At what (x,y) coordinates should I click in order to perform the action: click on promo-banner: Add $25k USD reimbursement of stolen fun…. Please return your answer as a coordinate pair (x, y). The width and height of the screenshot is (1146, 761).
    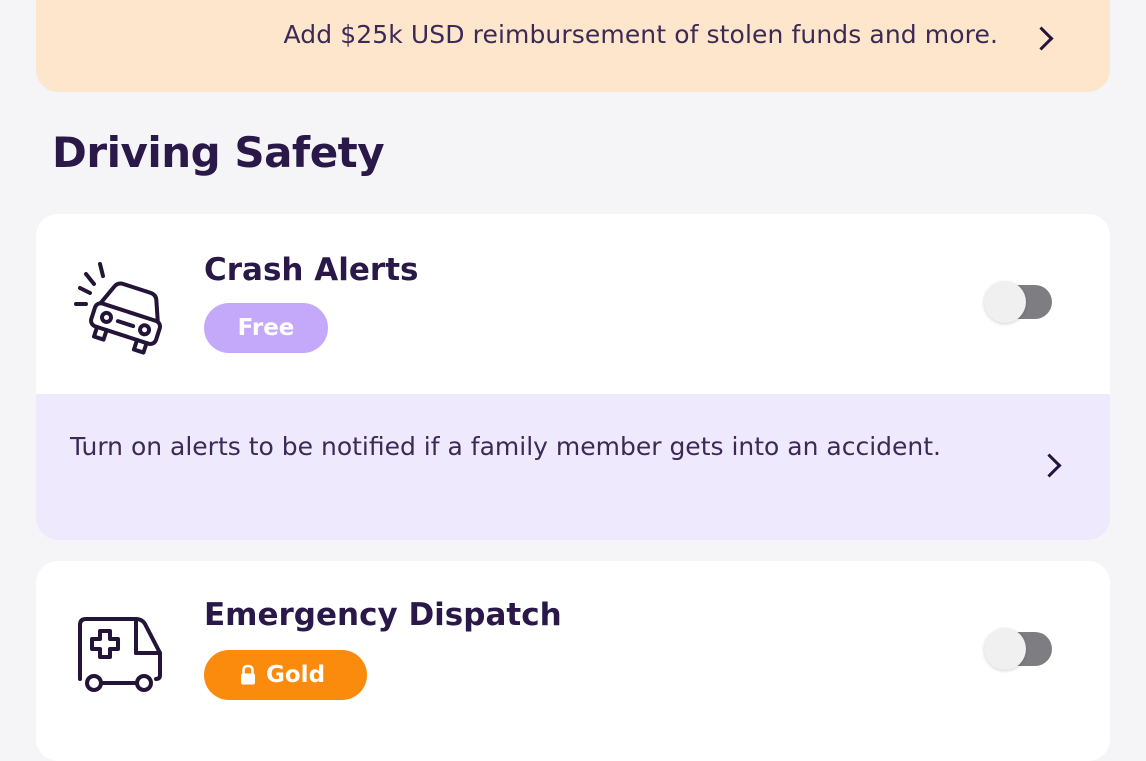
    Looking at the image, I should click on (573, 46).